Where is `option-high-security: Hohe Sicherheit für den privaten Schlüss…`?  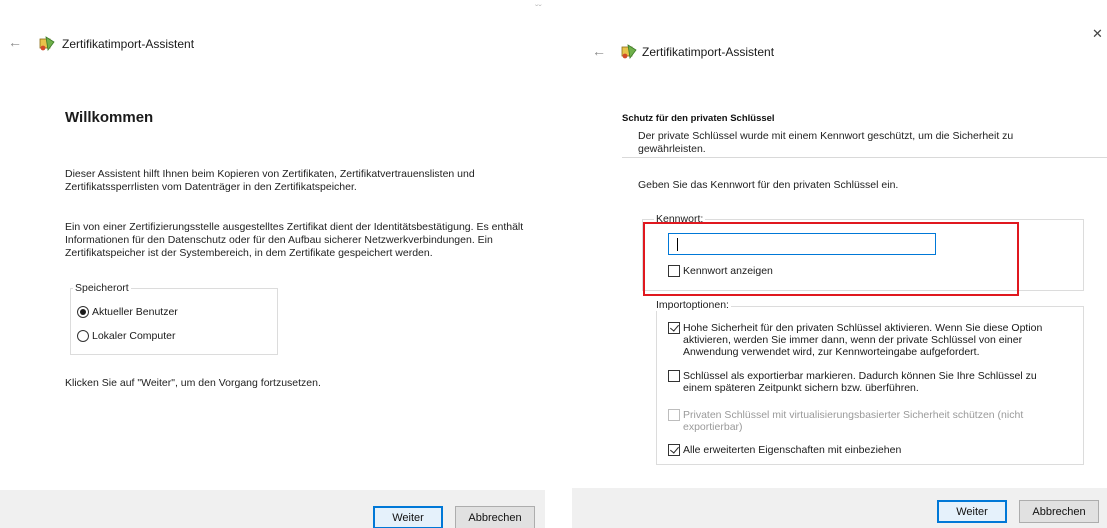
option-high-security: Hohe Sicherheit für den privaten Schlüss… is located at coordinates (863, 340).